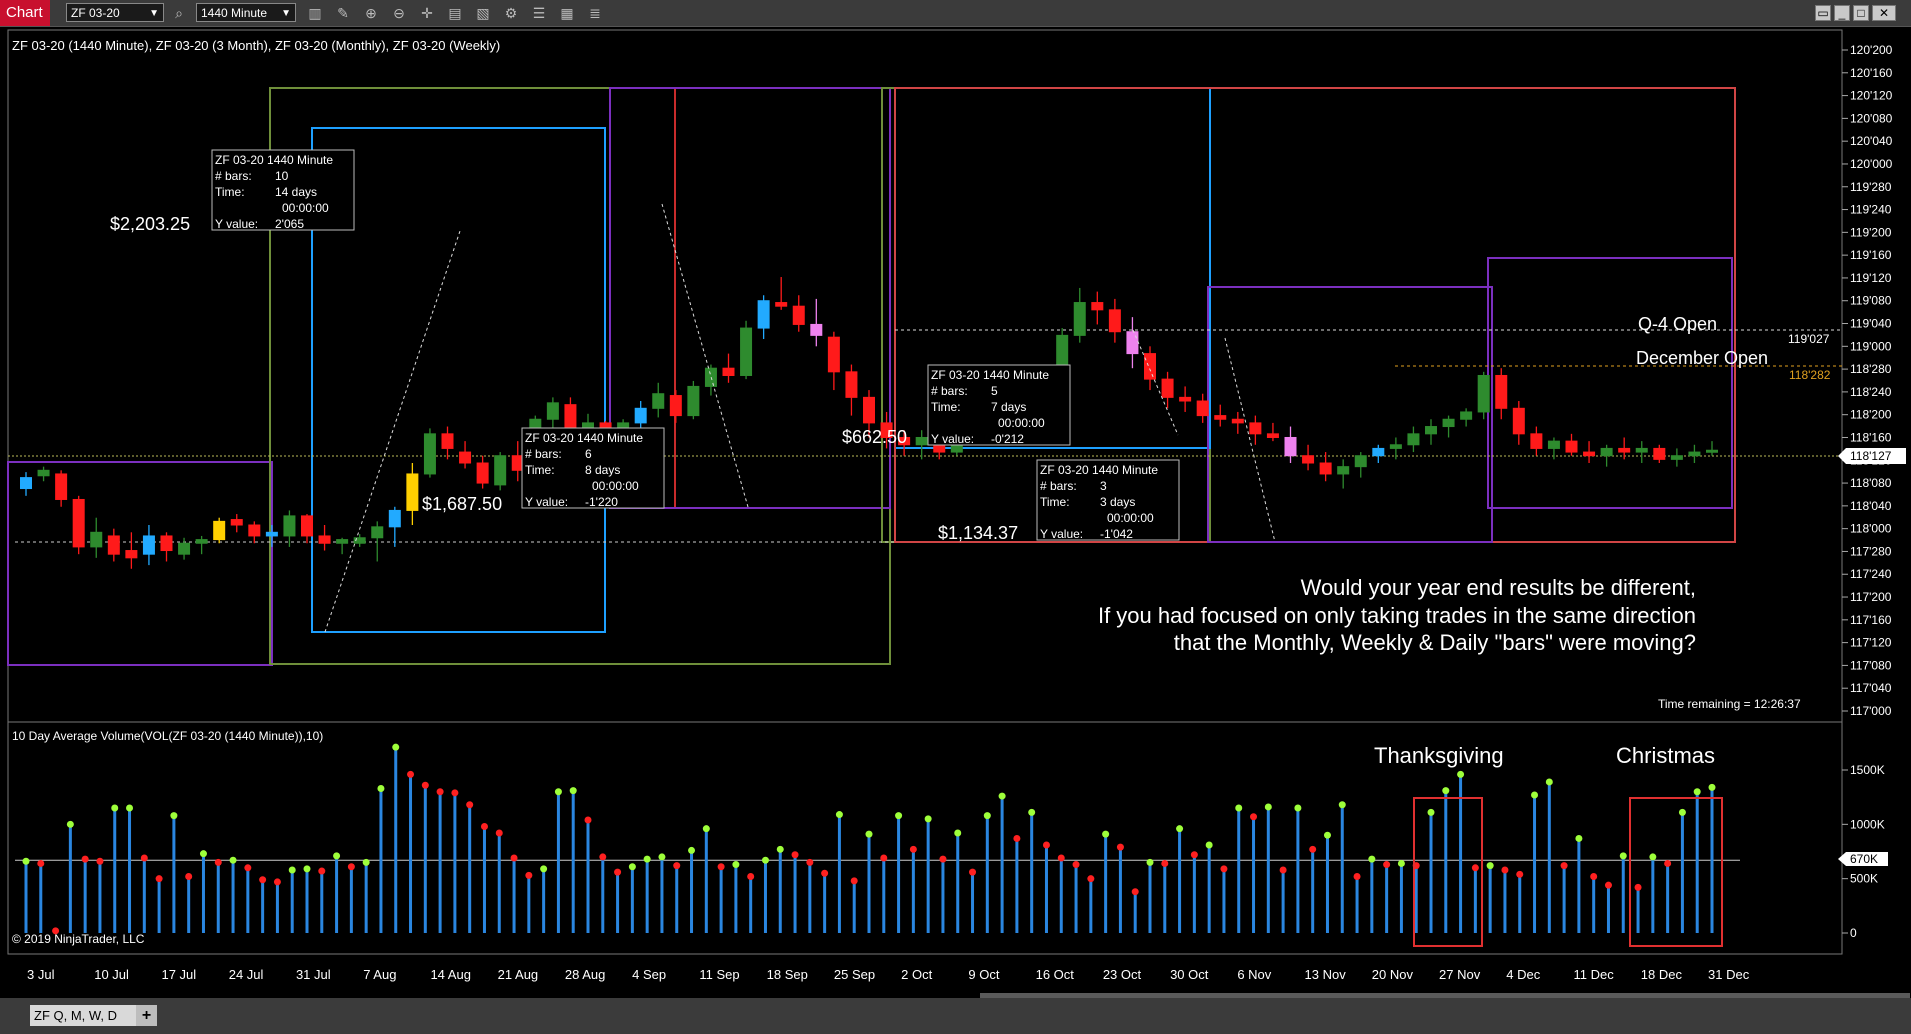 Image resolution: width=1911 pixels, height=1034 pixels. I want to click on window-layout-icon: ▭, so click(1823, 13).